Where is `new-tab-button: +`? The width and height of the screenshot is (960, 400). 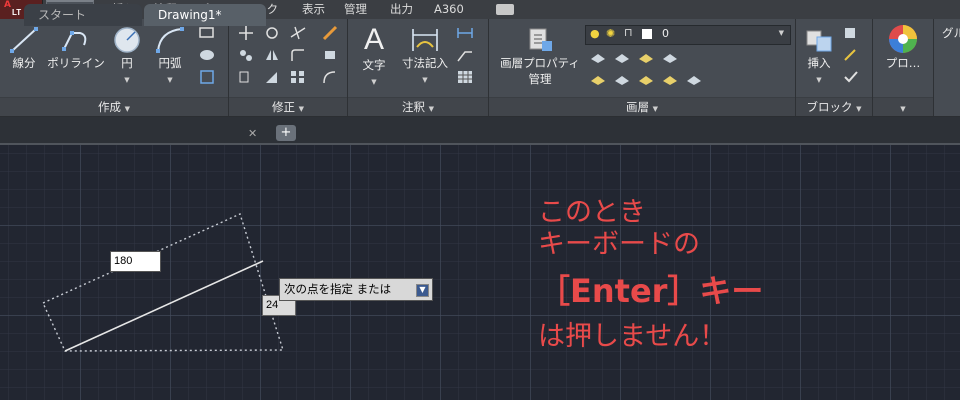
new-tab-button: + is located at coordinates (286, 133).